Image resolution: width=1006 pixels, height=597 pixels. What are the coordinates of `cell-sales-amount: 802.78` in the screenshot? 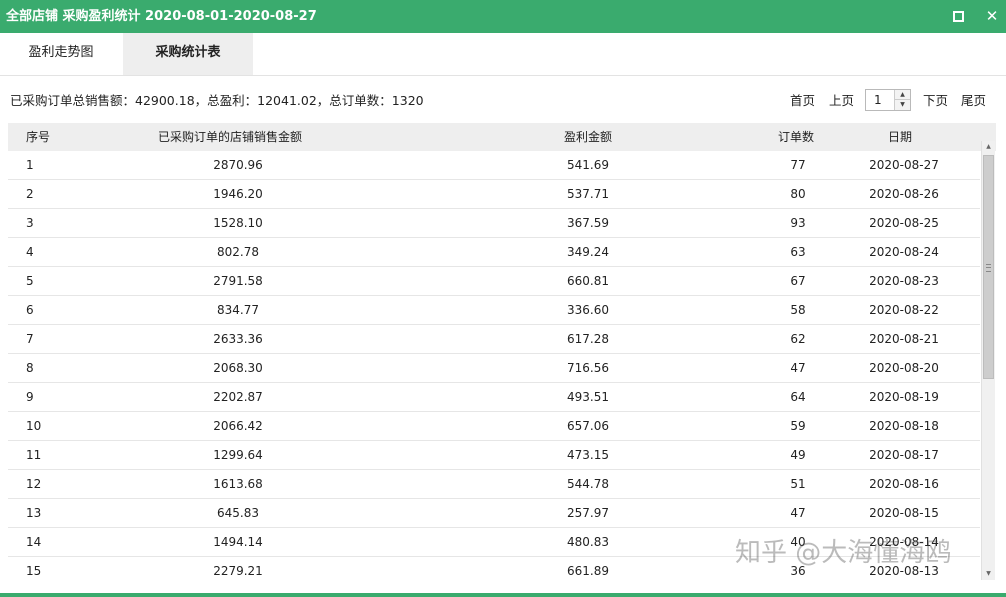 It's located at (238, 252).